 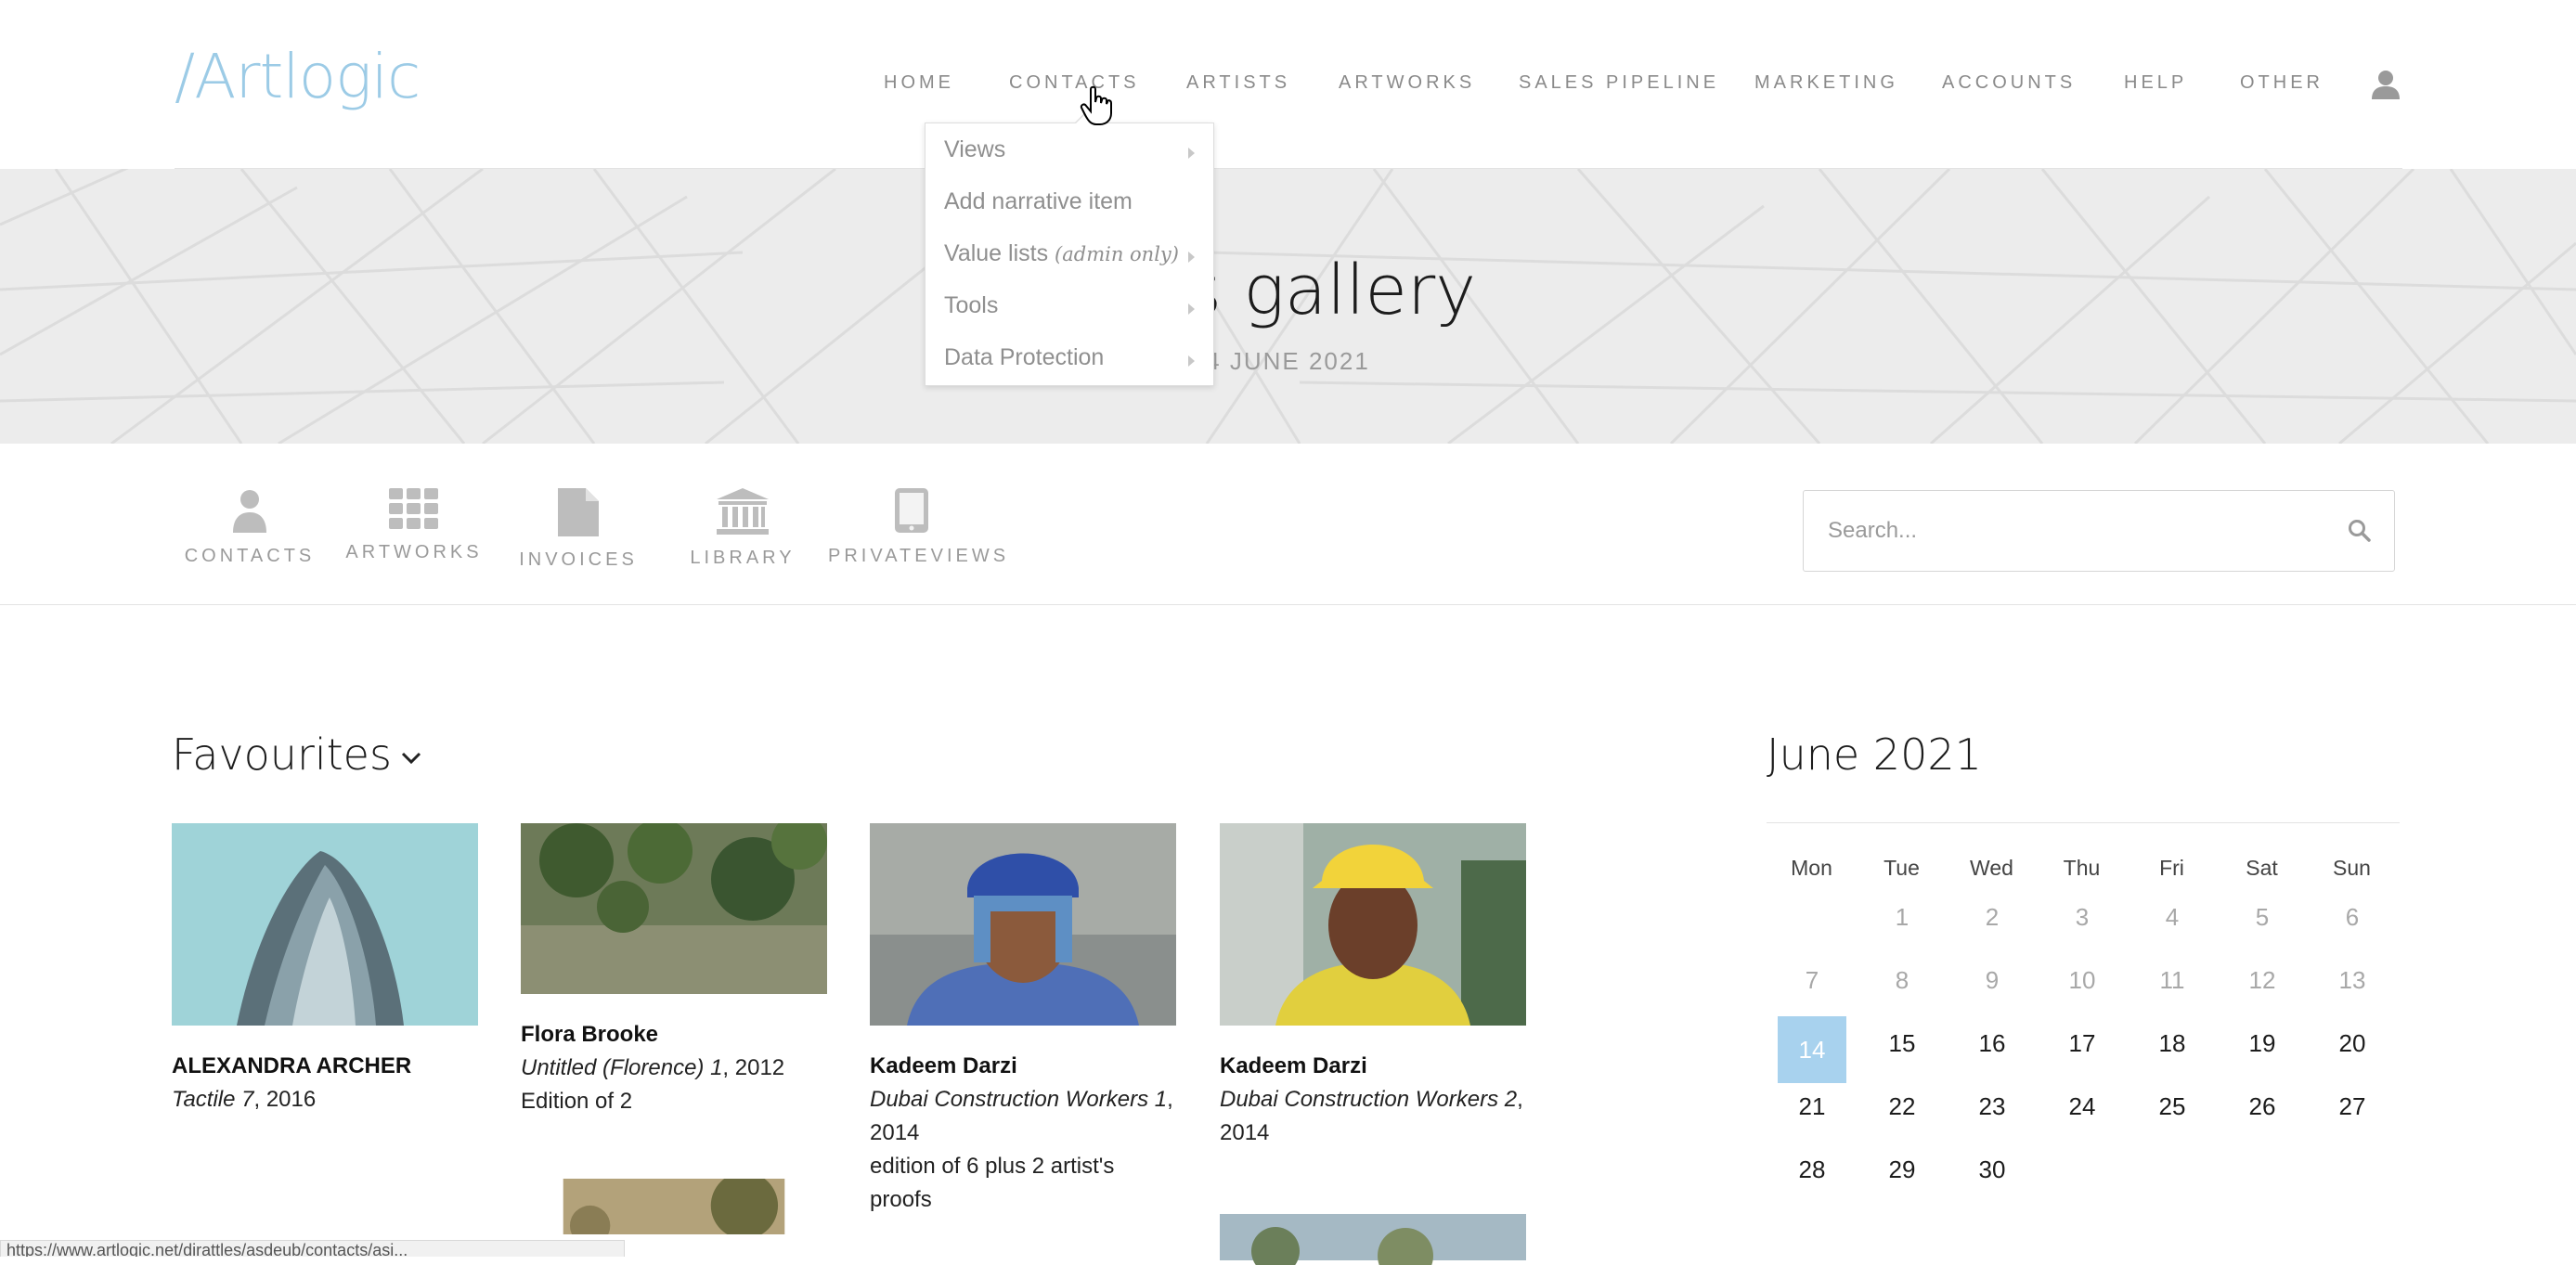 I want to click on calendar-day: 12, so click(x=2262, y=980).